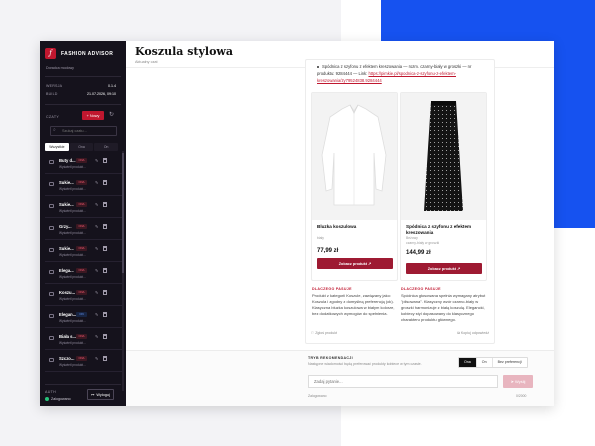 The image size is (595, 446). What do you see at coordinates (184, 51) in the screenshot?
I see `page-title: Koszula stylowa` at bounding box center [184, 51].